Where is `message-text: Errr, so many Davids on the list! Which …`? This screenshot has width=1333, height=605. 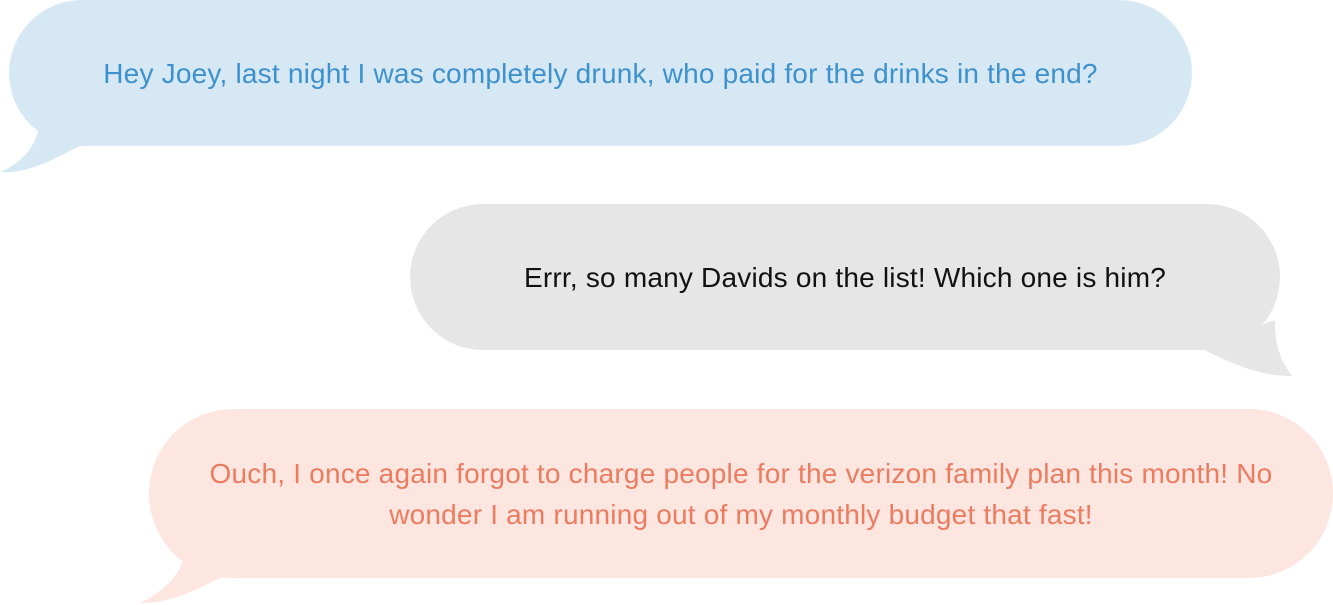
message-text: Errr, so many Davids on the list! Which … is located at coordinates (845, 277).